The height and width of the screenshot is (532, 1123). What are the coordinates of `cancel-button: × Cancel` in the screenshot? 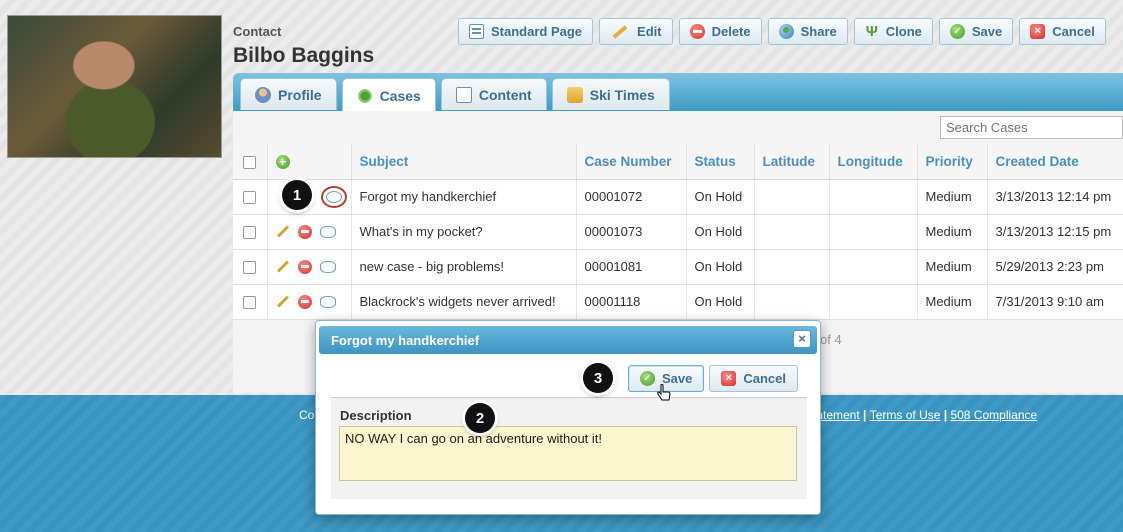 It's located at (1062, 31).